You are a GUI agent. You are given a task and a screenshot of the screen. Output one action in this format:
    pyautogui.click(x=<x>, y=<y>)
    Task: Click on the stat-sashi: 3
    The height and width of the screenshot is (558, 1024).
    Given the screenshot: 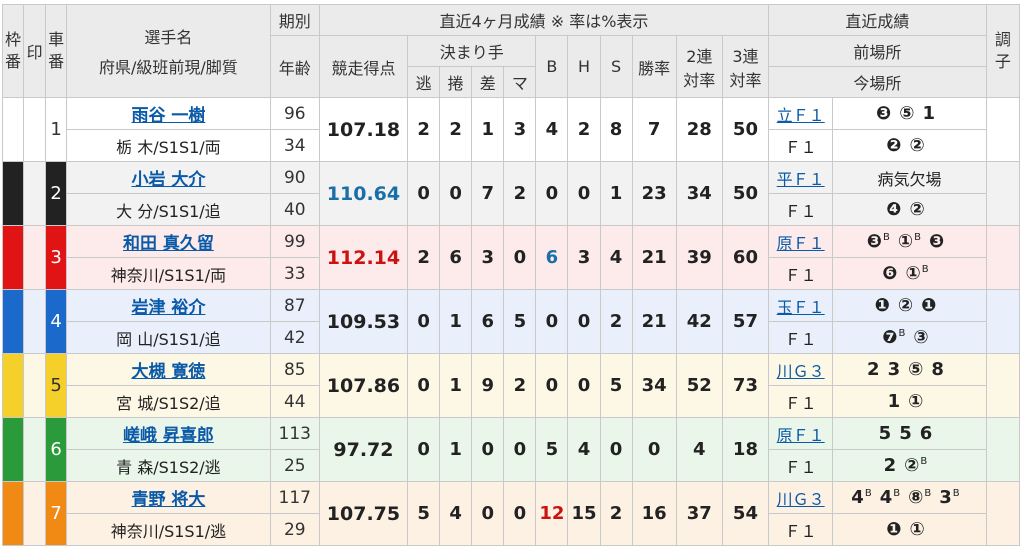 What is the action you would take?
    pyautogui.click(x=488, y=257)
    